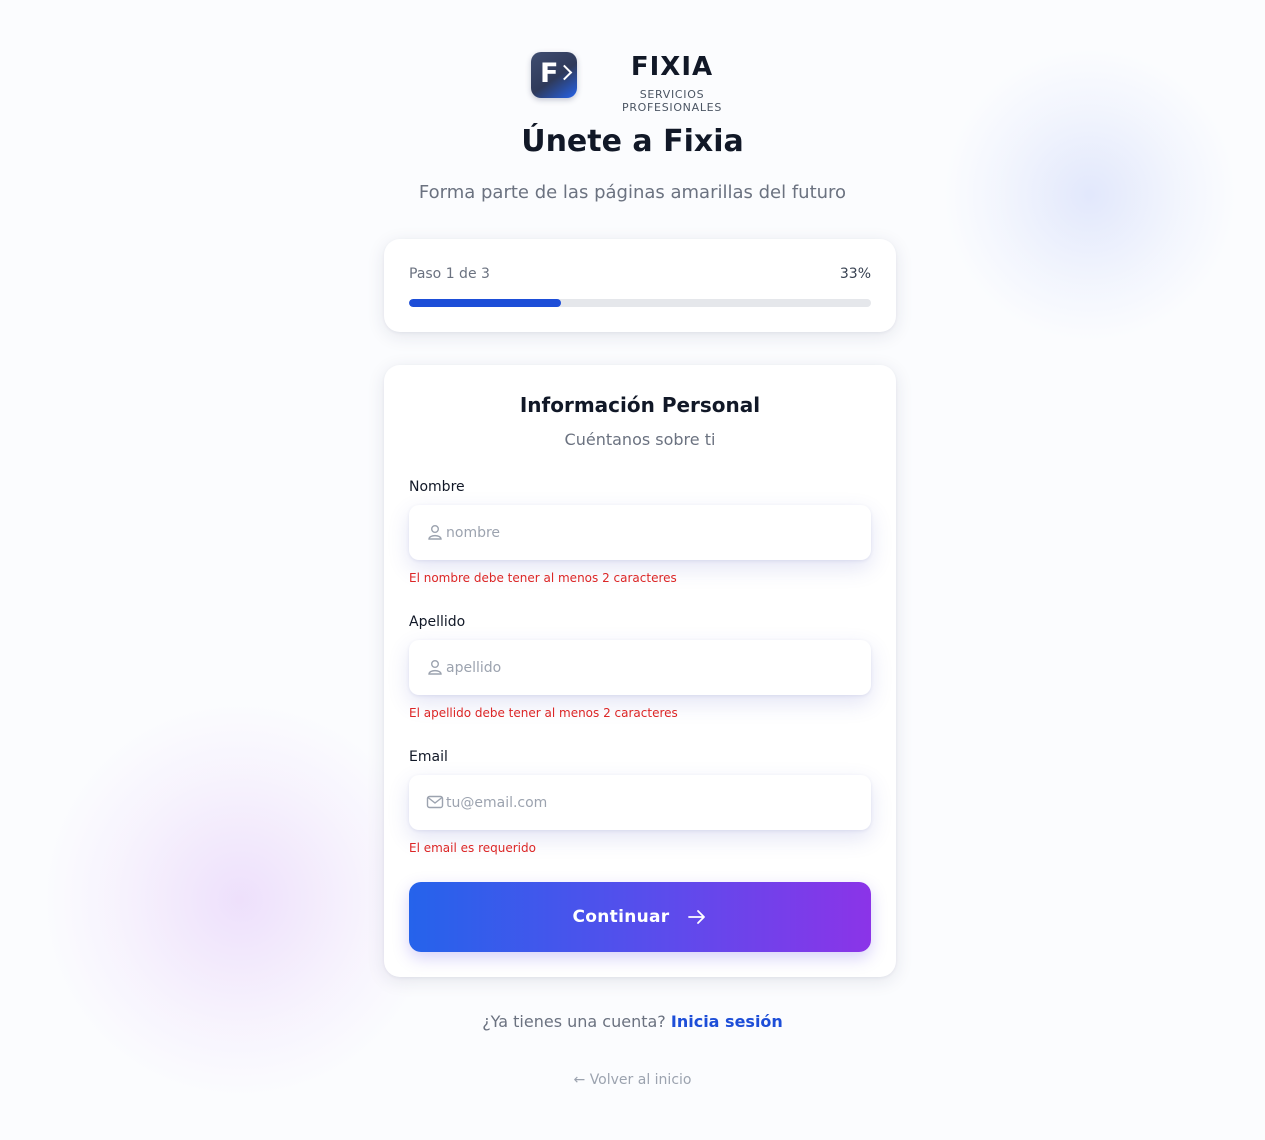 The height and width of the screenshot is (1140, 1265). I want to click on progress-track, so click(640, 303).